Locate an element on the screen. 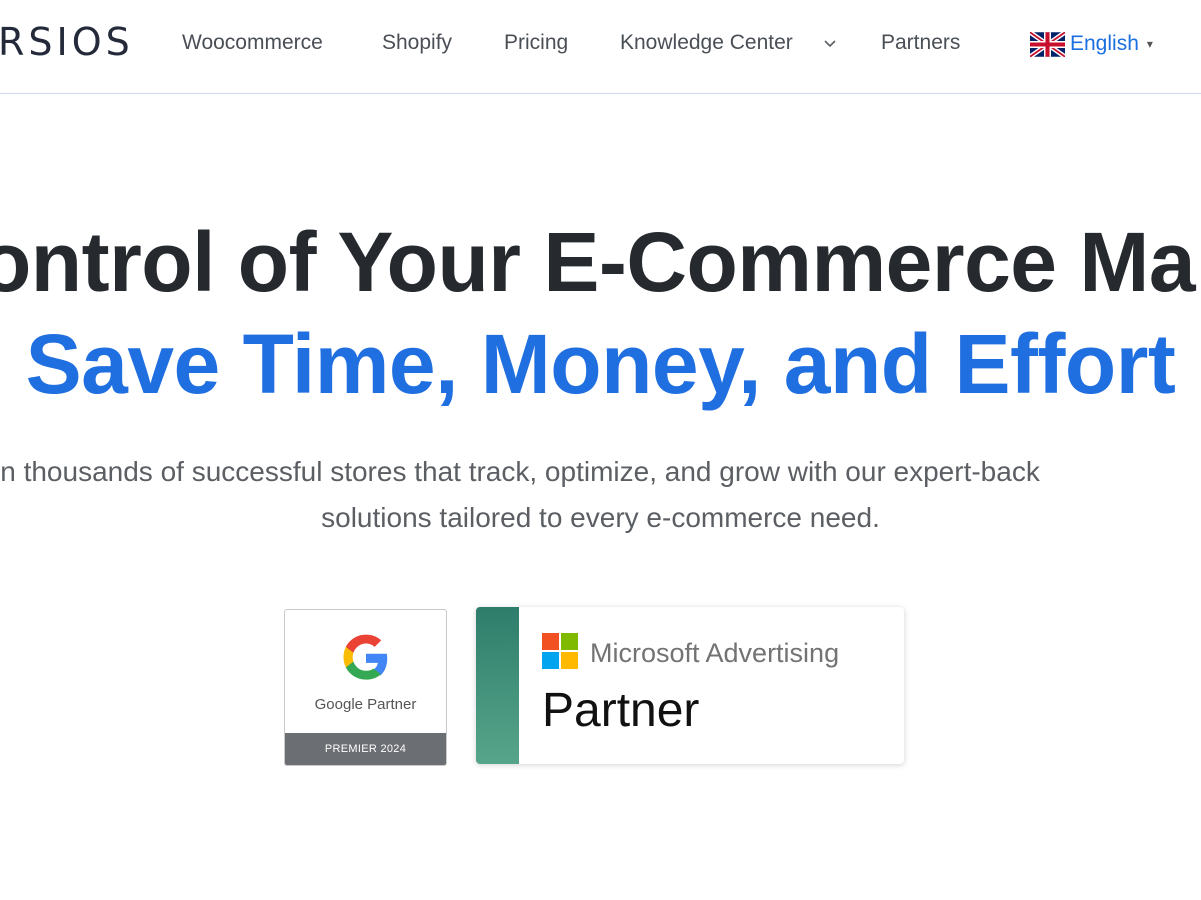 Image resolution: width=1201 pixels, height=900 pixels. language-selector: English ▾ is located at coordinates (1091, 44).